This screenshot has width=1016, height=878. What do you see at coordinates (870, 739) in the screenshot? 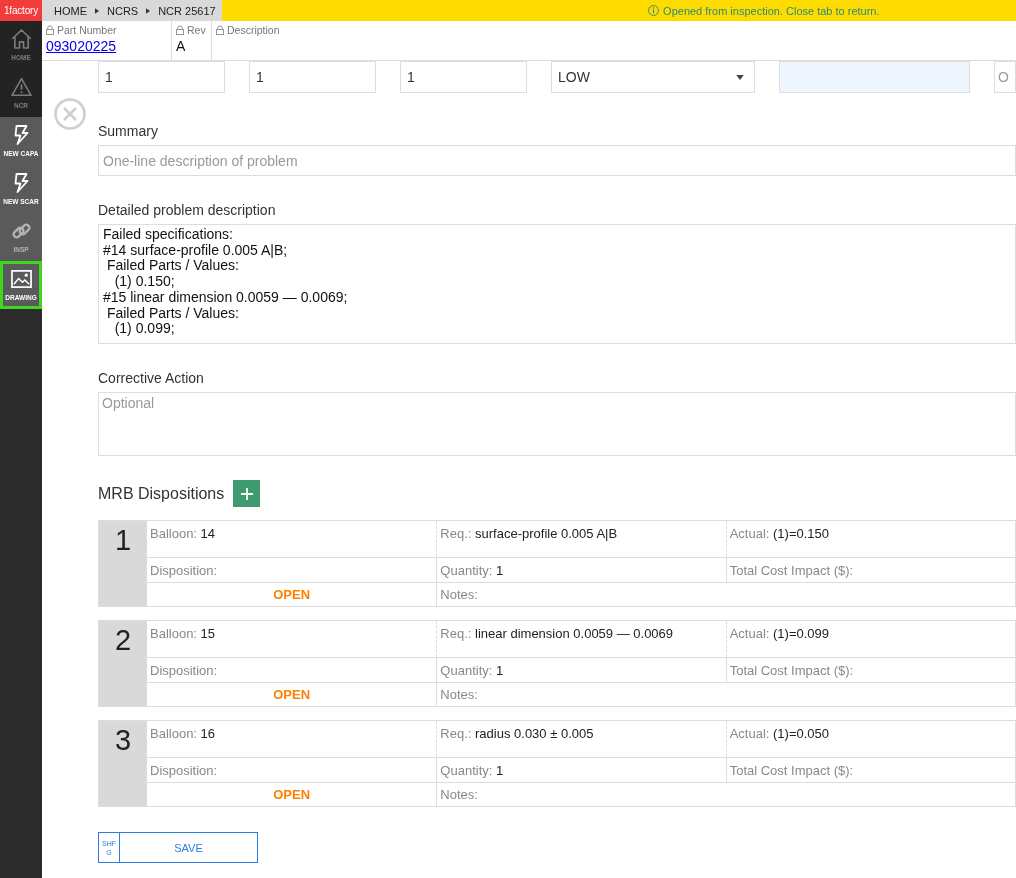
I see `table-cell: Actual: (1)=0.050` at bounding box center [870, 739].